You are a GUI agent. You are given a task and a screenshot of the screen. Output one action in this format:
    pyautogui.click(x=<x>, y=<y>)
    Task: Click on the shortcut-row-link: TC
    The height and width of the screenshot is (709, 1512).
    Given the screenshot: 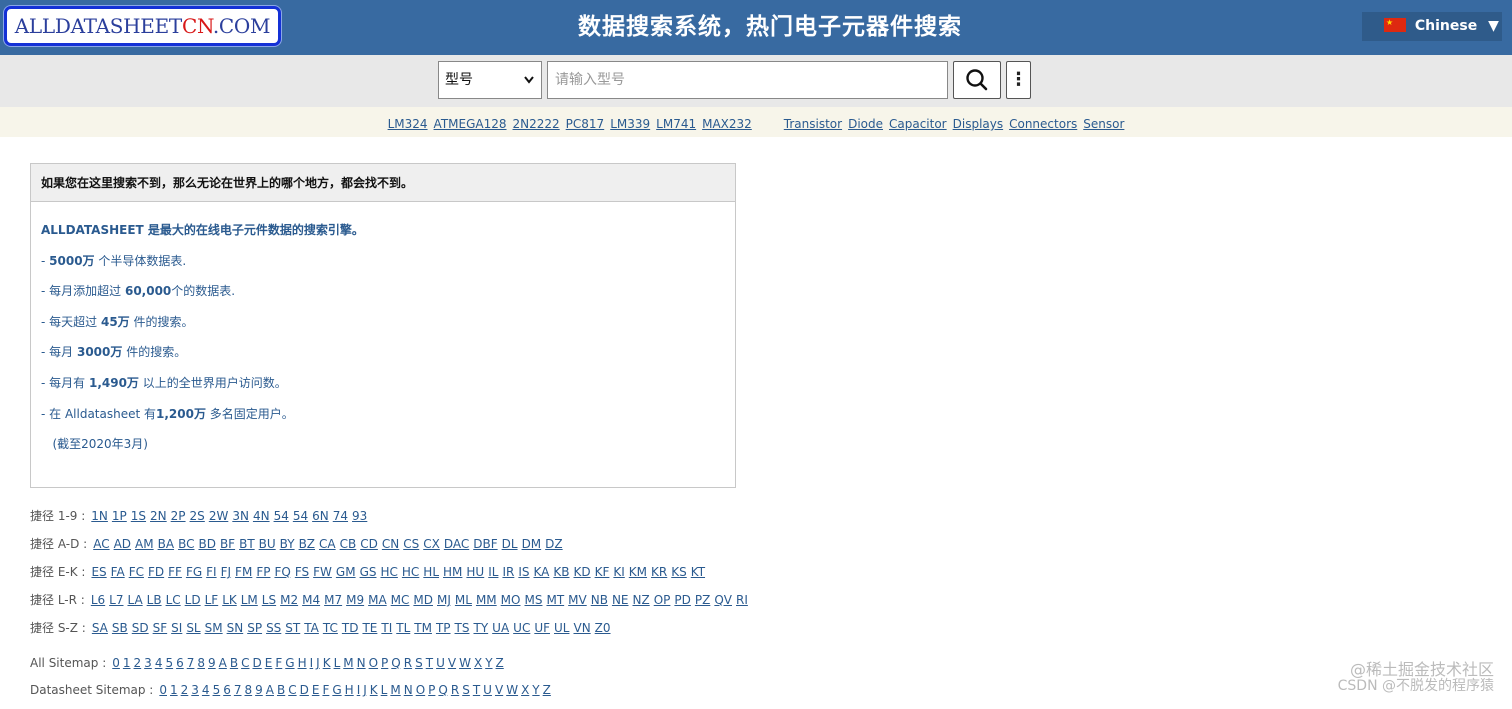 What is the action you would take?
    pyautogui.click(x=330, y=628)
    